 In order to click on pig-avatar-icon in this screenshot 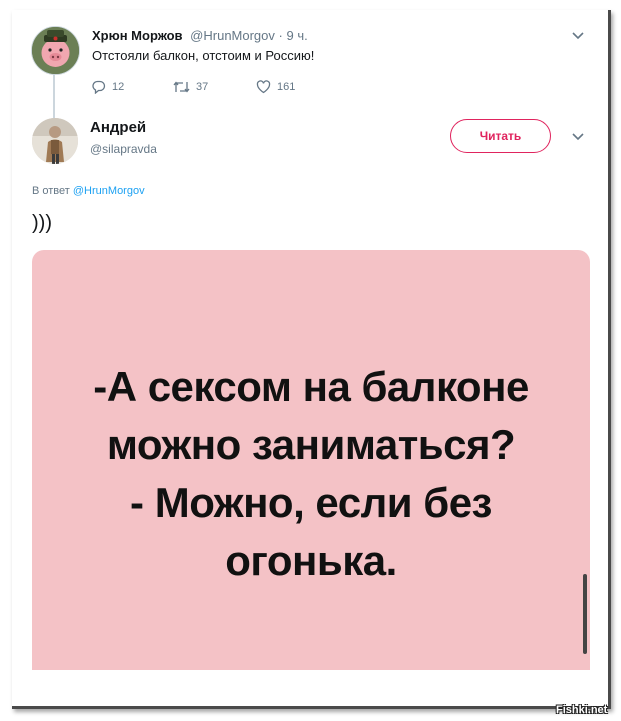, I will do `click(55, 50)`.